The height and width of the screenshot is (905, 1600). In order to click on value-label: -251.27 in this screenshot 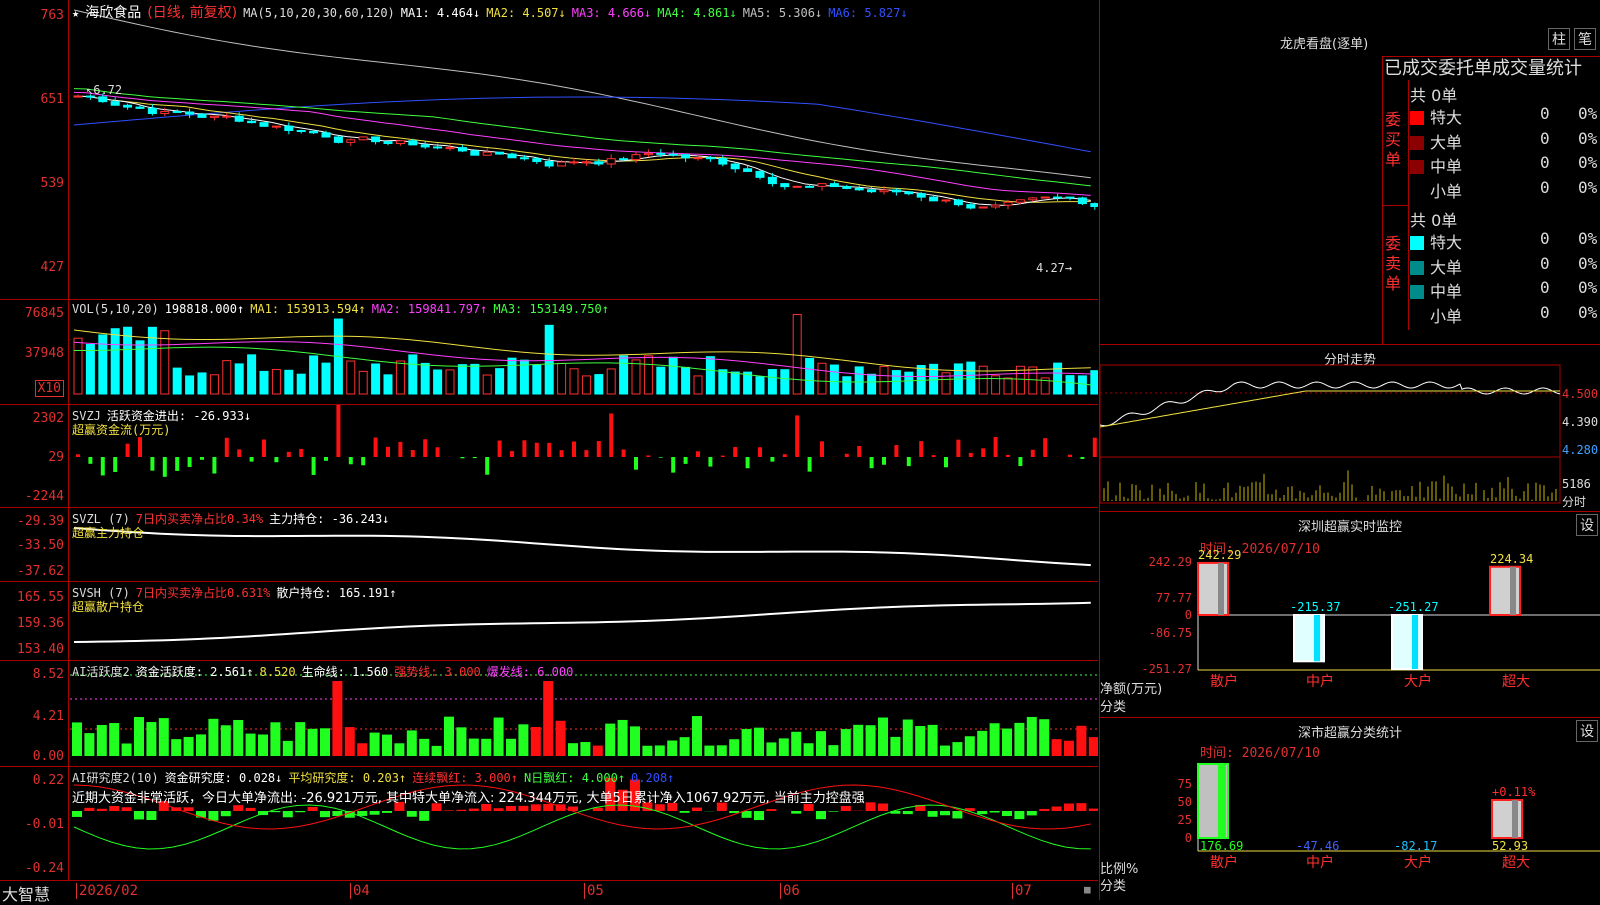, I will do `click(1413, 607)`.